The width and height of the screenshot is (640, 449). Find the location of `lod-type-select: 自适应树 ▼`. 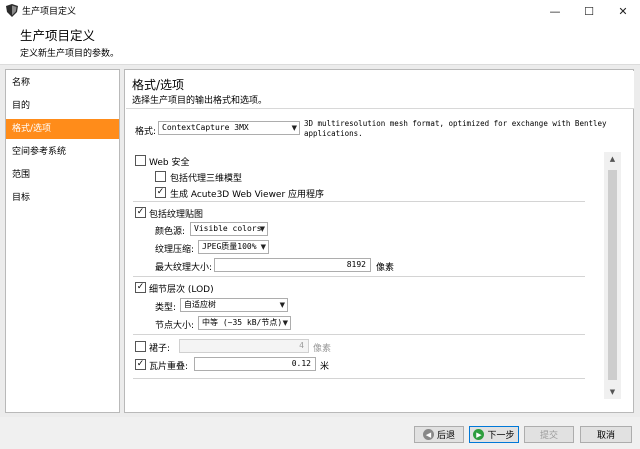

lod-type-select: 自适应树 ▼ is located at coordinates (234, 305).